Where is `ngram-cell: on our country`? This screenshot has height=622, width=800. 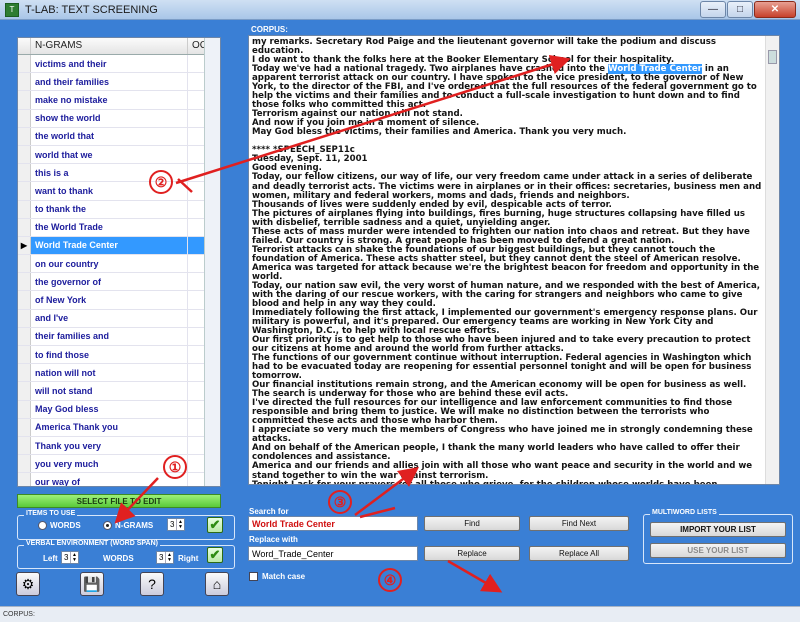
ngram-cell: on our country is located at coordinates (109, 264).